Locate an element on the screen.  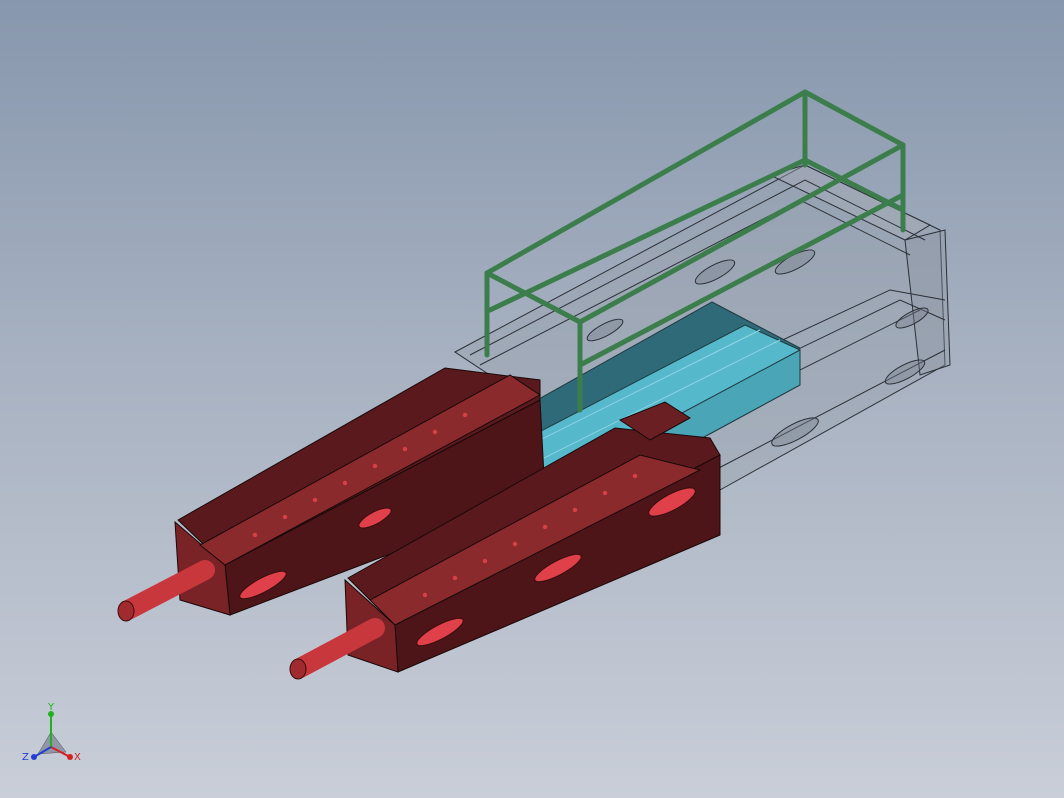
y-axis-label: Y is located at coordinates (51, 707).